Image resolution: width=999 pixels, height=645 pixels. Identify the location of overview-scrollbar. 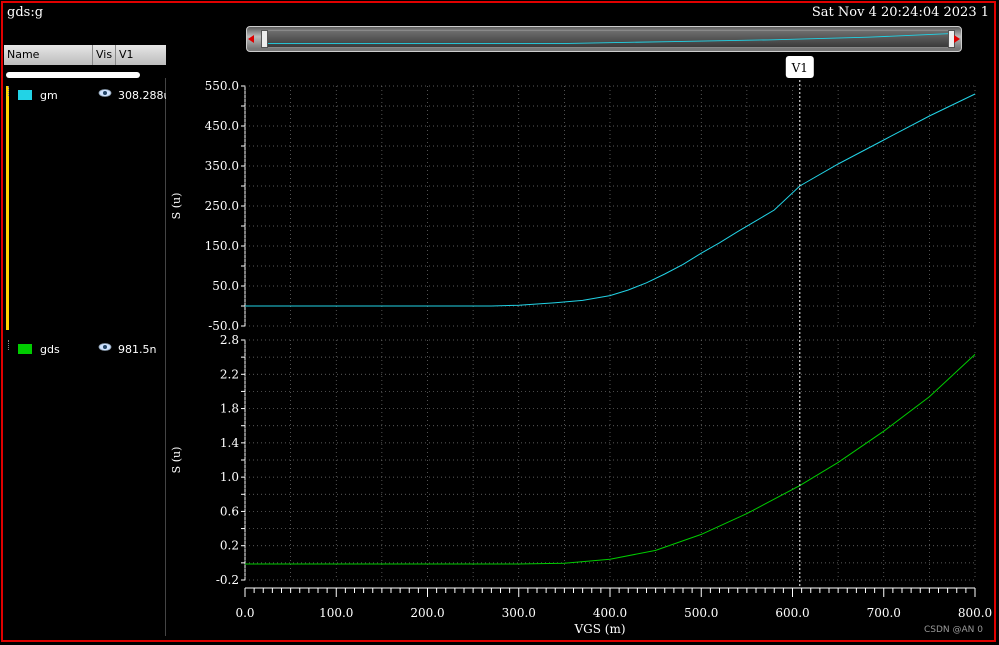
(604, 39).